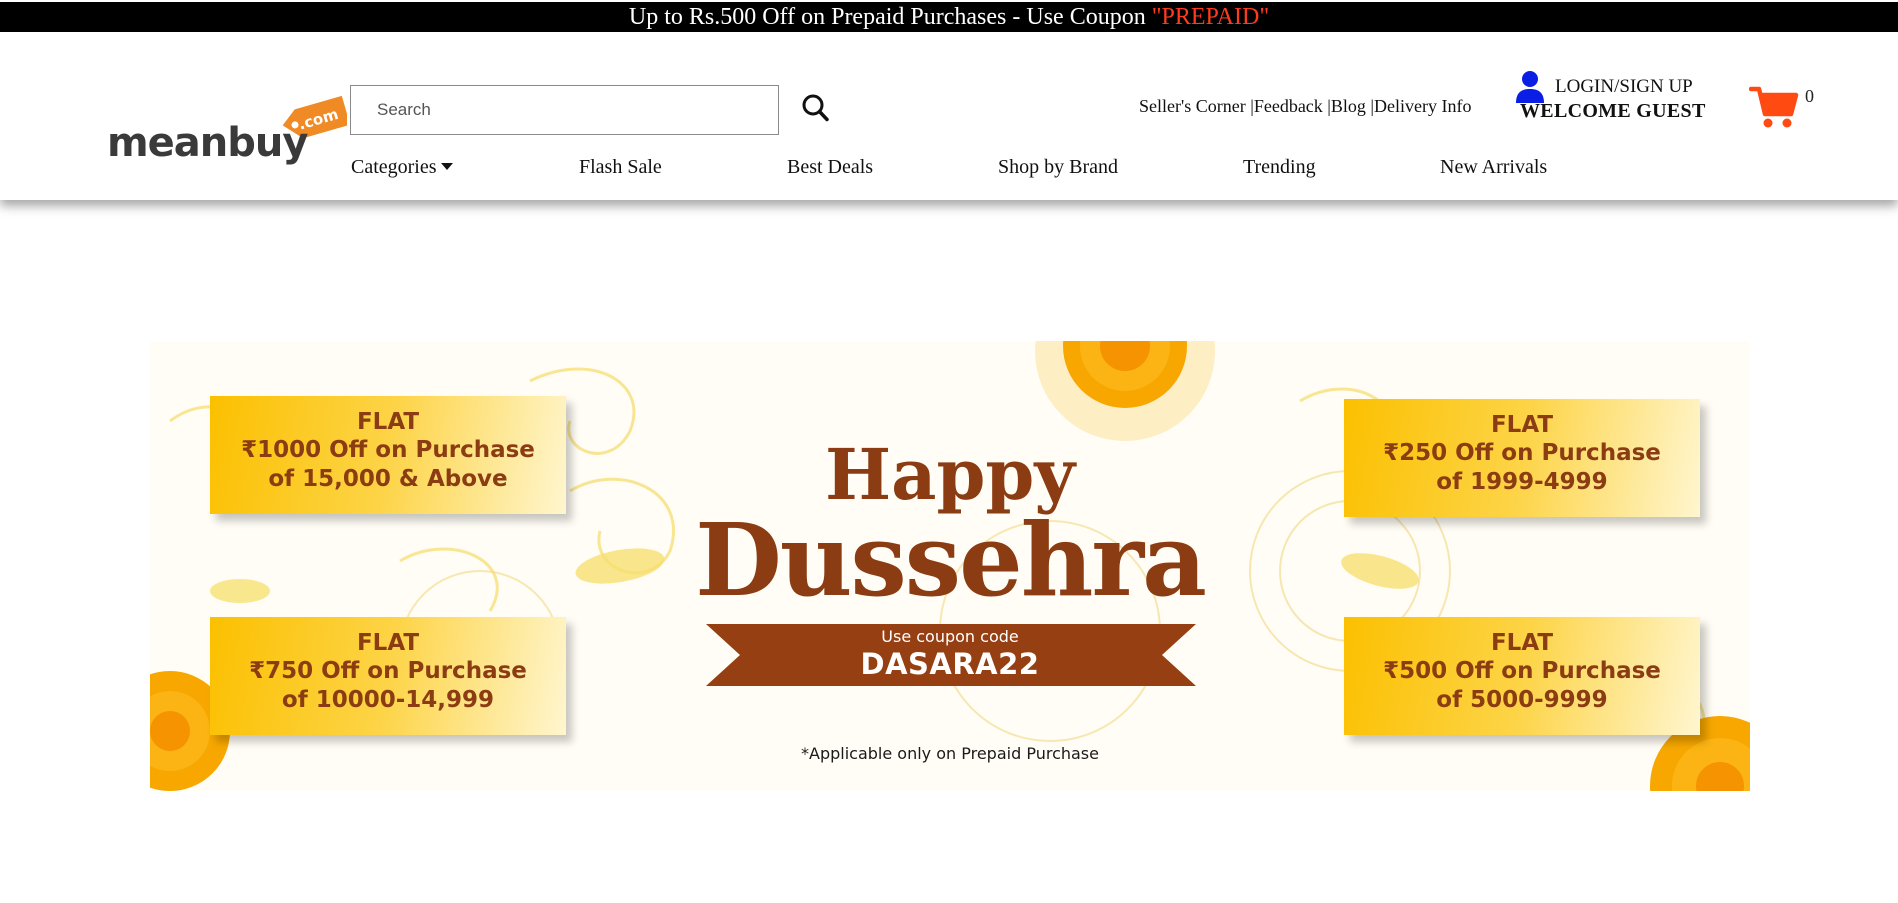 This screenshot has width=1898, height=903. I want to click on nav-best-deals: Best Deals, so click(830, 167).